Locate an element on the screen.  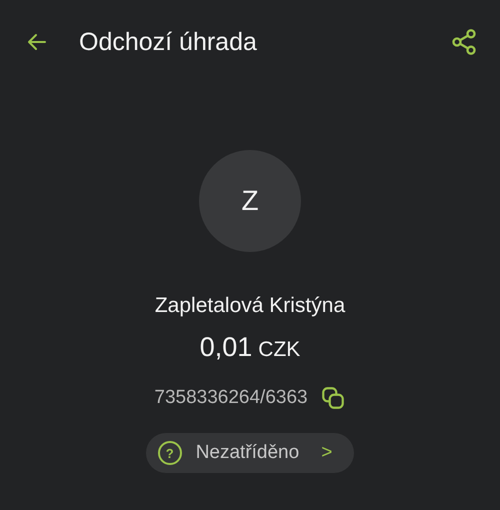
account-number: 7358336264/6363 is located at coordinates (231, 398).